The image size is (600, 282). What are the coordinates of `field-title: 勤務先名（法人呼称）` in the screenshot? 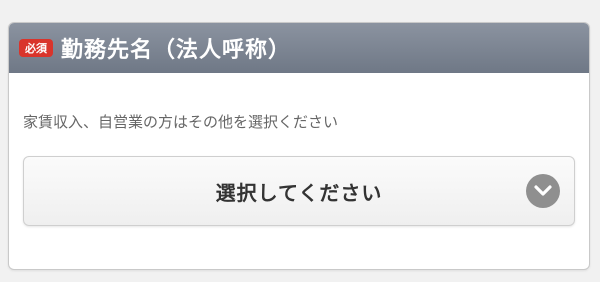 It's located at (176, 50).